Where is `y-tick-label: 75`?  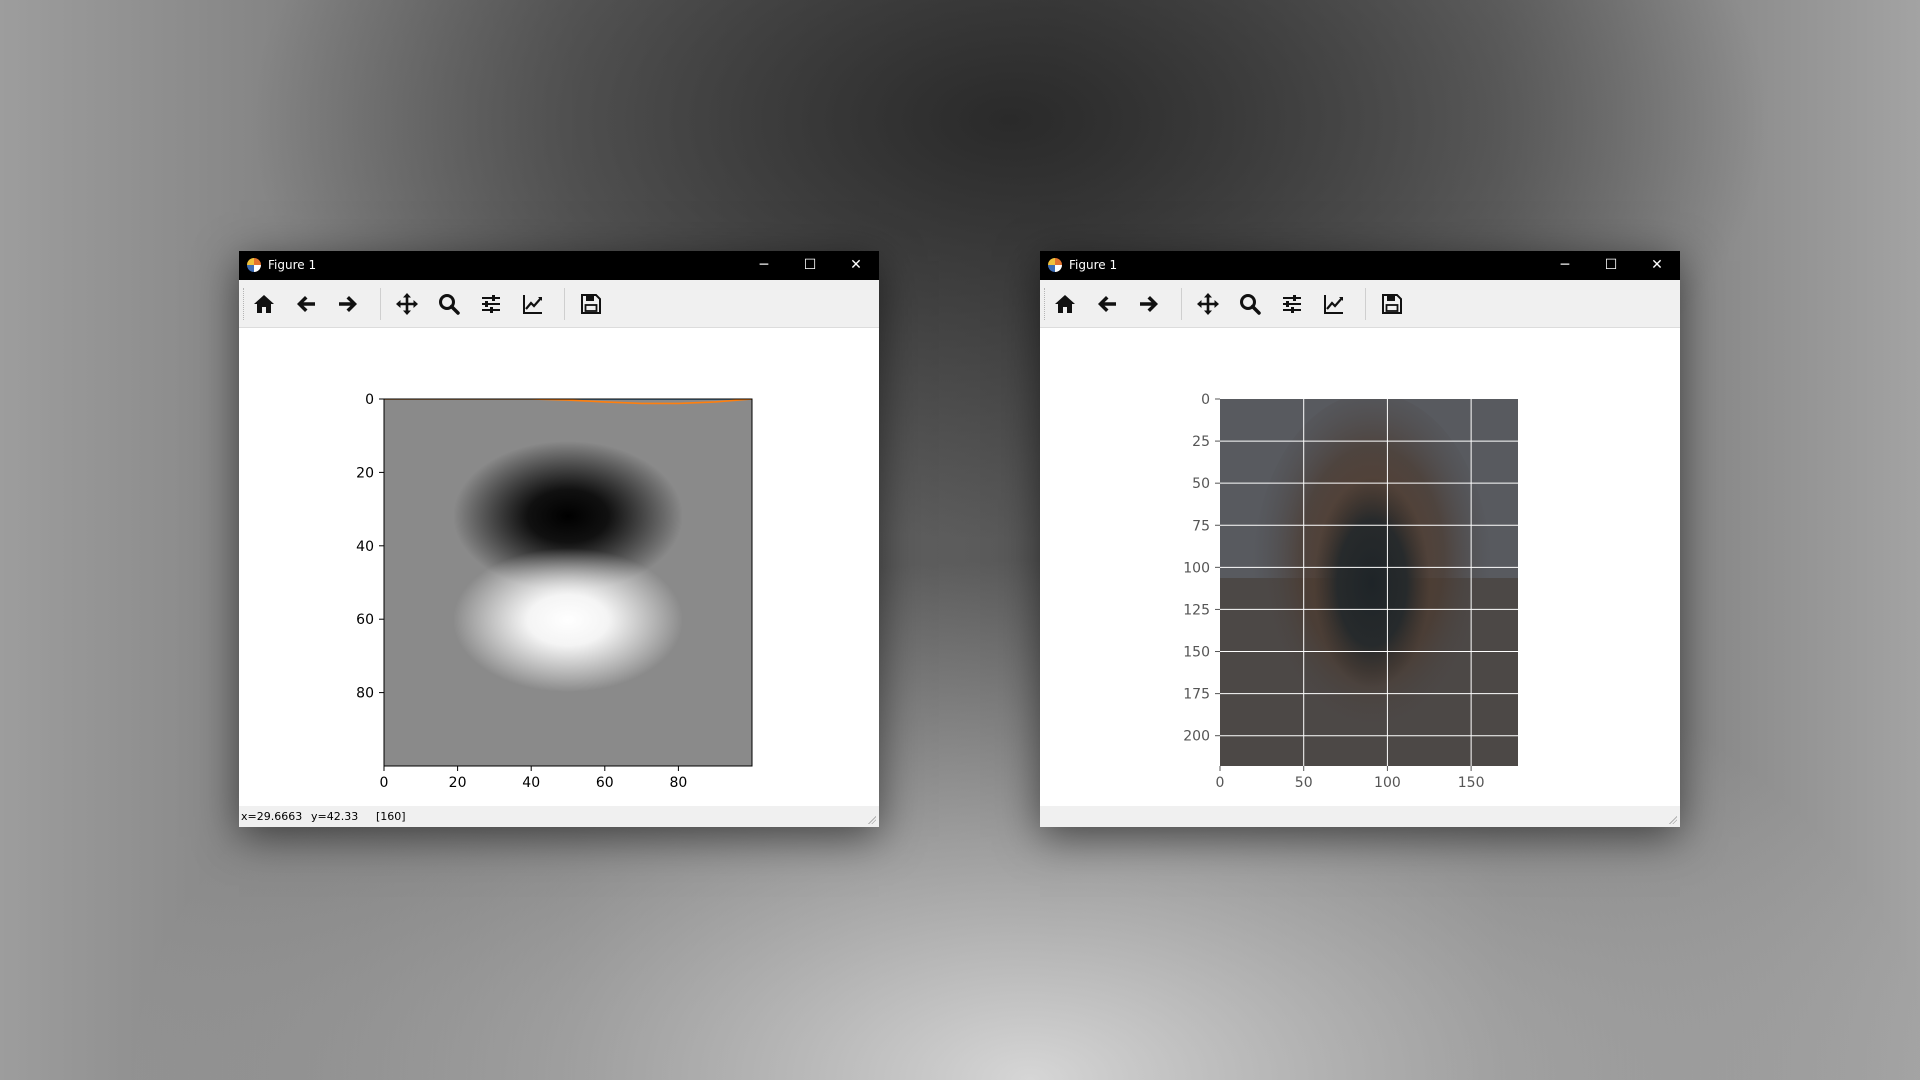
y-tick-label: 75 is located at coordinates (1201, 526).